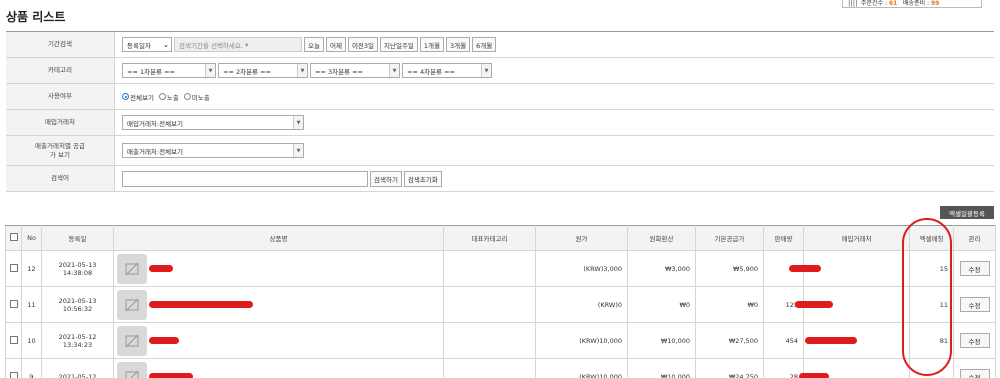  What do you see at coordinates (931, 238) in the screenshot?
I see `col-excel-match: 엑셀매칭` at bounding box center [931, 238].